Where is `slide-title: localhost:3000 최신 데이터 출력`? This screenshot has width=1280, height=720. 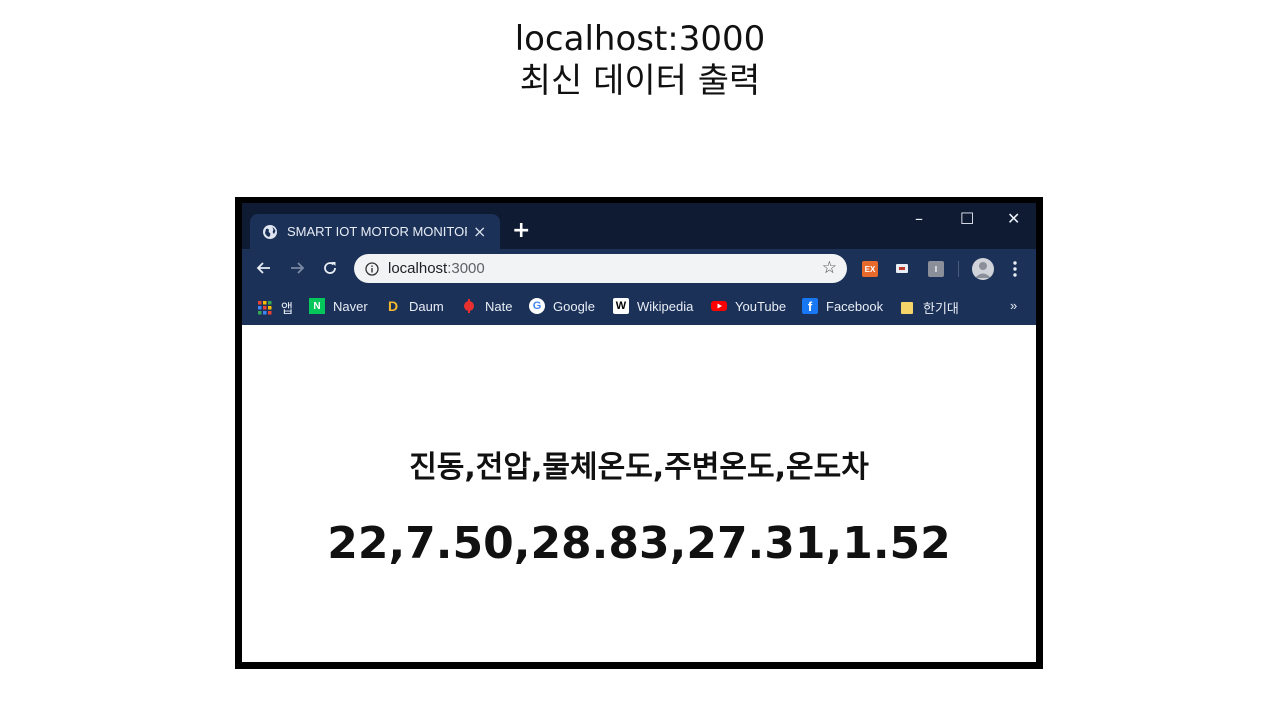
slide-title: localhost:3000 최신 데이터 출력 is located at coordinates (640, 60).